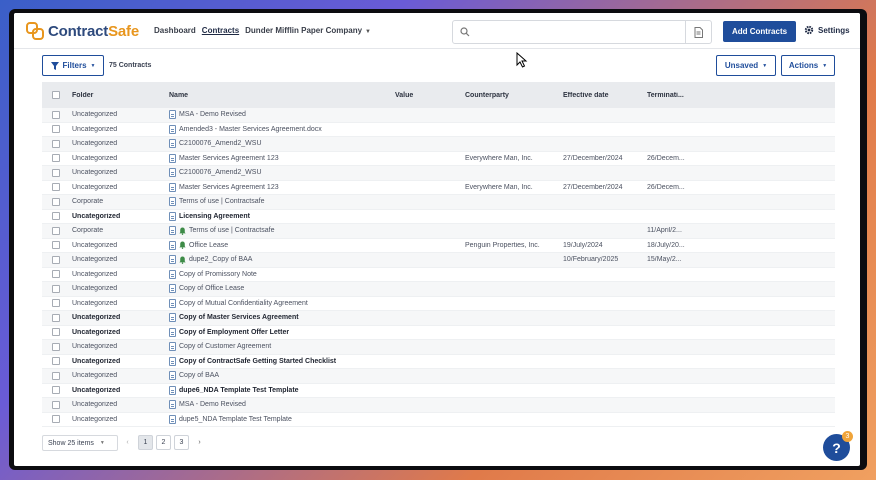  I want to click on table-row: Uncategorized Copy of Office Lease, so click(438, 289).